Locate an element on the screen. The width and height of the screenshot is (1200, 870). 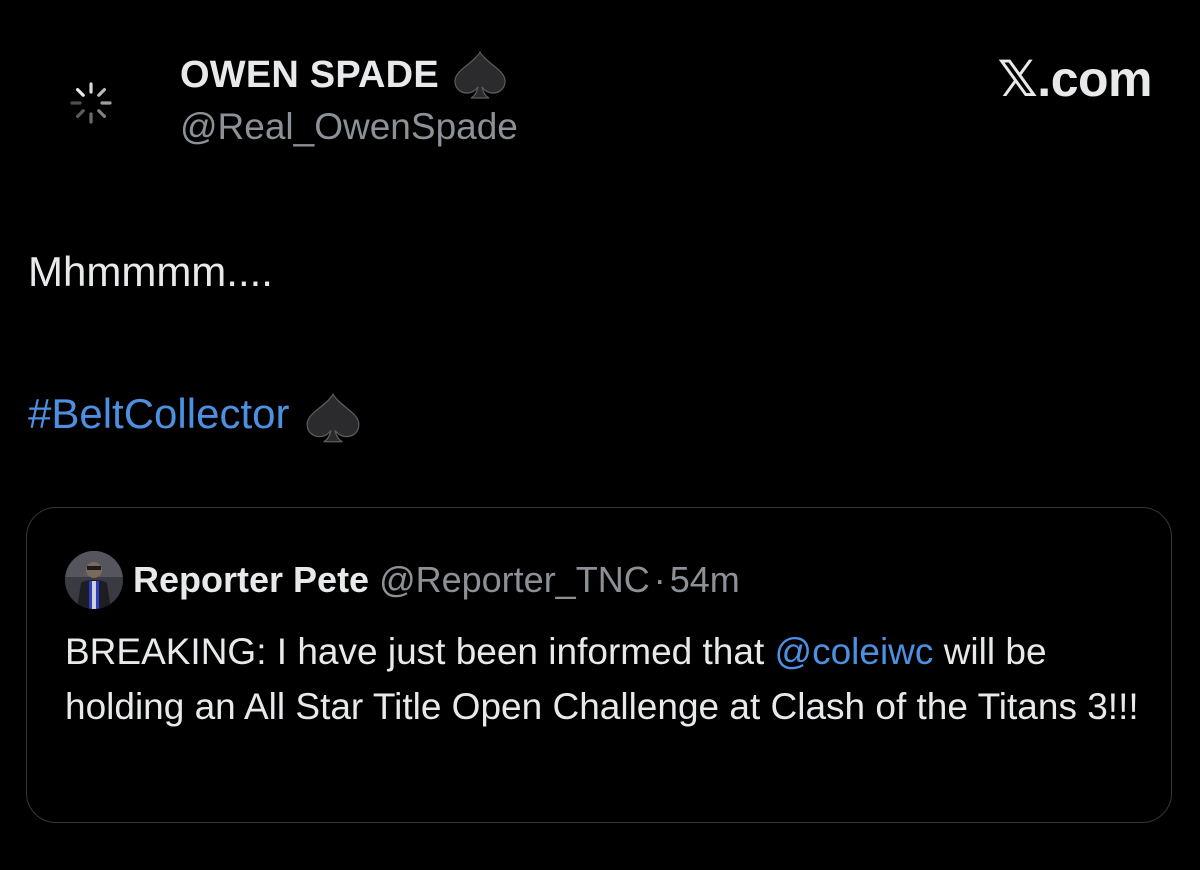
author-handle: @Real_OwenSpade is located at coordinates (349, 127).